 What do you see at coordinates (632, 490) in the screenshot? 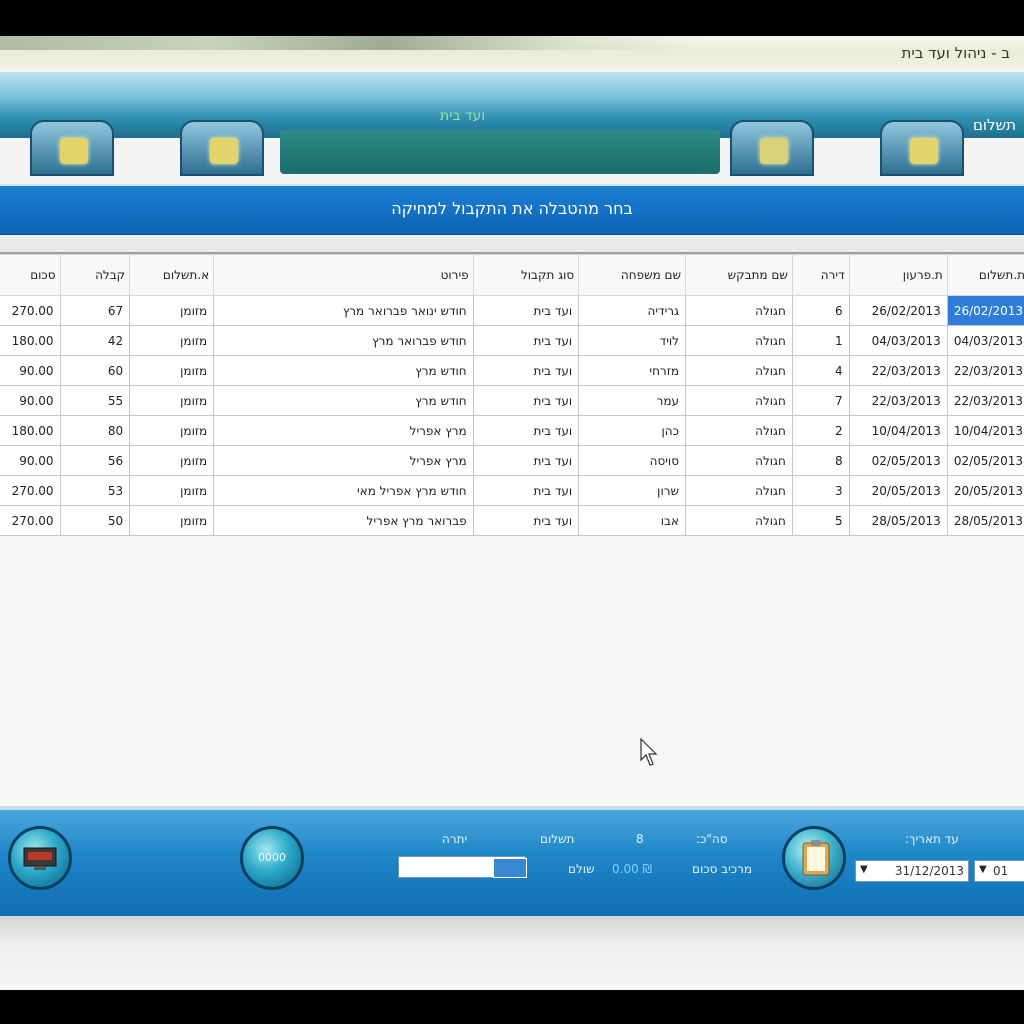
I see `cell-family: שרון` at bounding box center [632, 490].